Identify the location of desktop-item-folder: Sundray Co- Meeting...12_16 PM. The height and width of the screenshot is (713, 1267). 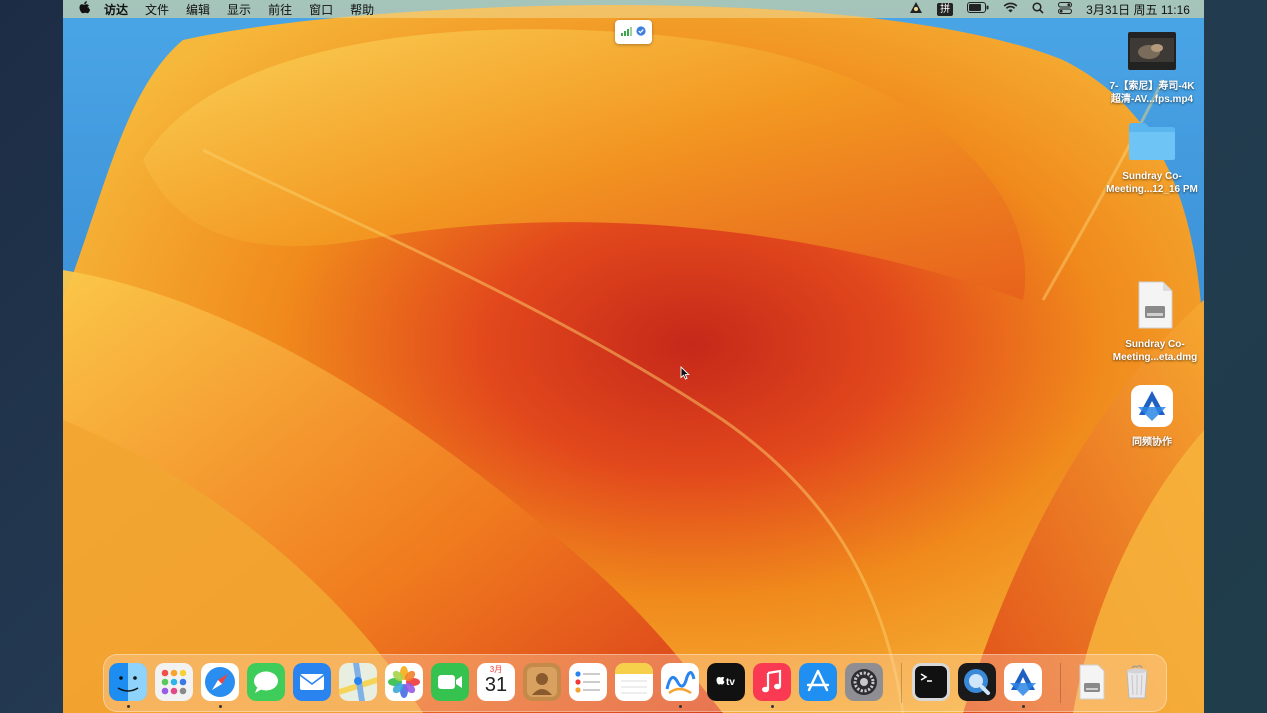
(1150, 157).